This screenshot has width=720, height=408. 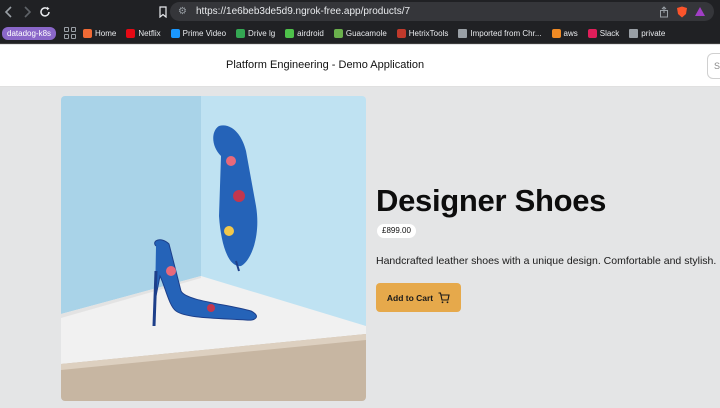 What do you see at coordinates (184, 11) in the screenshot?
I see `site-settings-icon: ⚙` at bounding box center [184, 11].